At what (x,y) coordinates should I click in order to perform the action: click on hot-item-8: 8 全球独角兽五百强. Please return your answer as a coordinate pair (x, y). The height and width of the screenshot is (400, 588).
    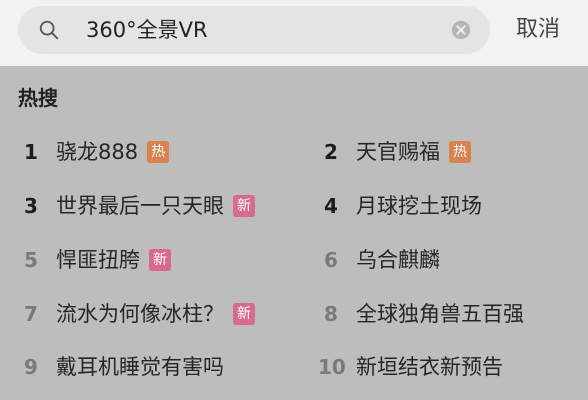
    Looking at the image, I should click on (424, 314).